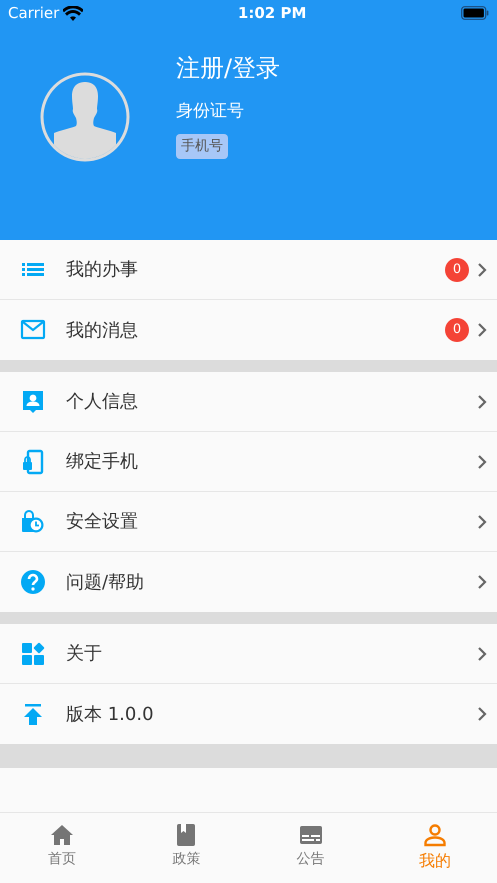  What do you see at coordinates (33, 653) in the screenshot?
I see `tiles-icon` at bounding box center [33, 653].